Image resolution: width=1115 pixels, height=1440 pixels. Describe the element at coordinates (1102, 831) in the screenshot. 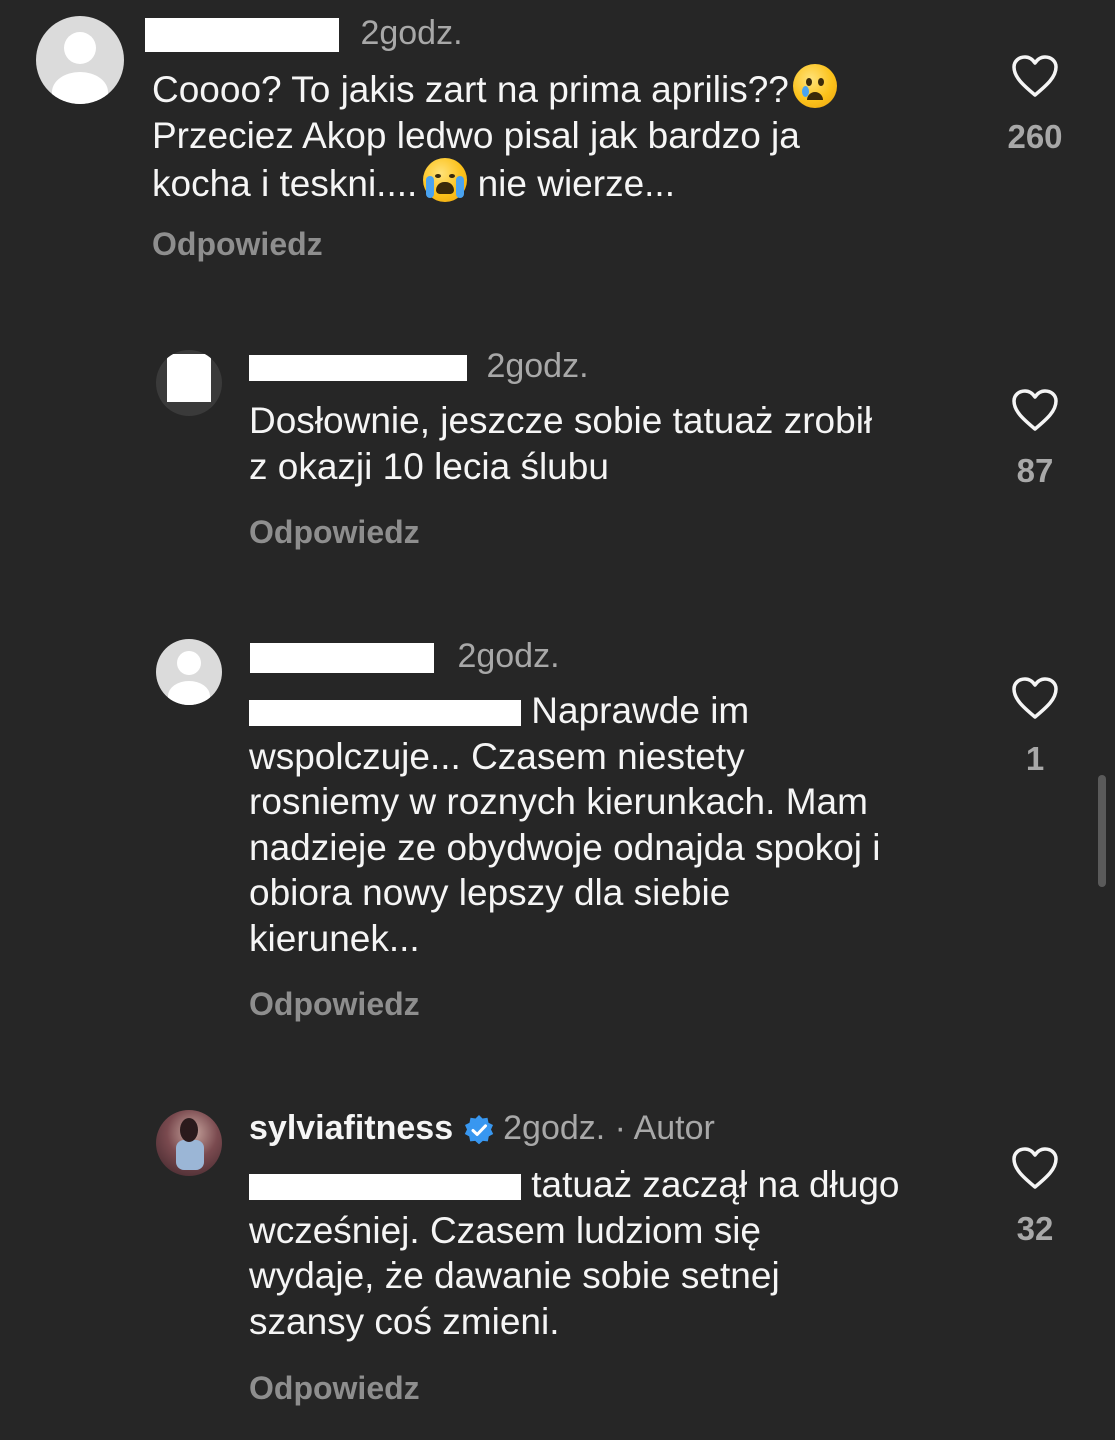

I see `scrollbar` at that location.